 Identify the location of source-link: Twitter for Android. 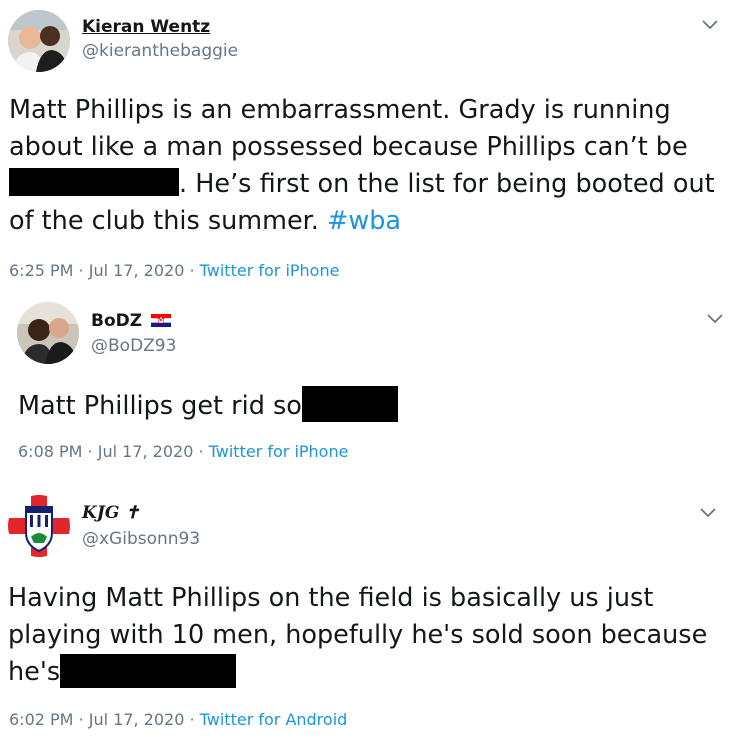
(274, 719).